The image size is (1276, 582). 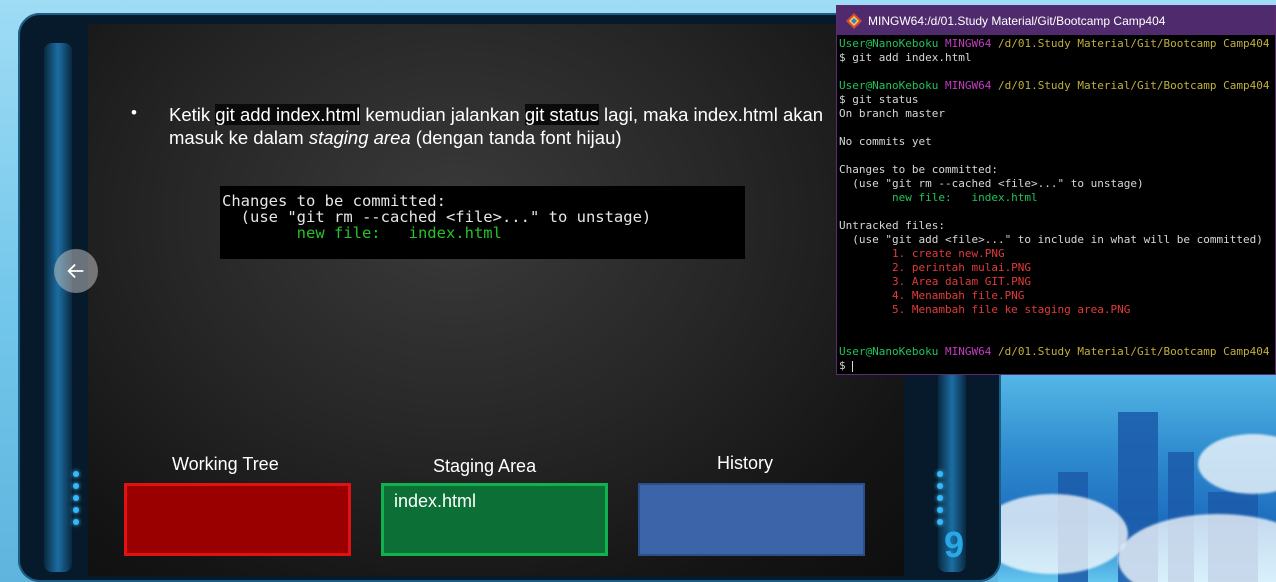 I want to click on prompt-user-1: User@NanoKeboku, so click(x=889, y=43).